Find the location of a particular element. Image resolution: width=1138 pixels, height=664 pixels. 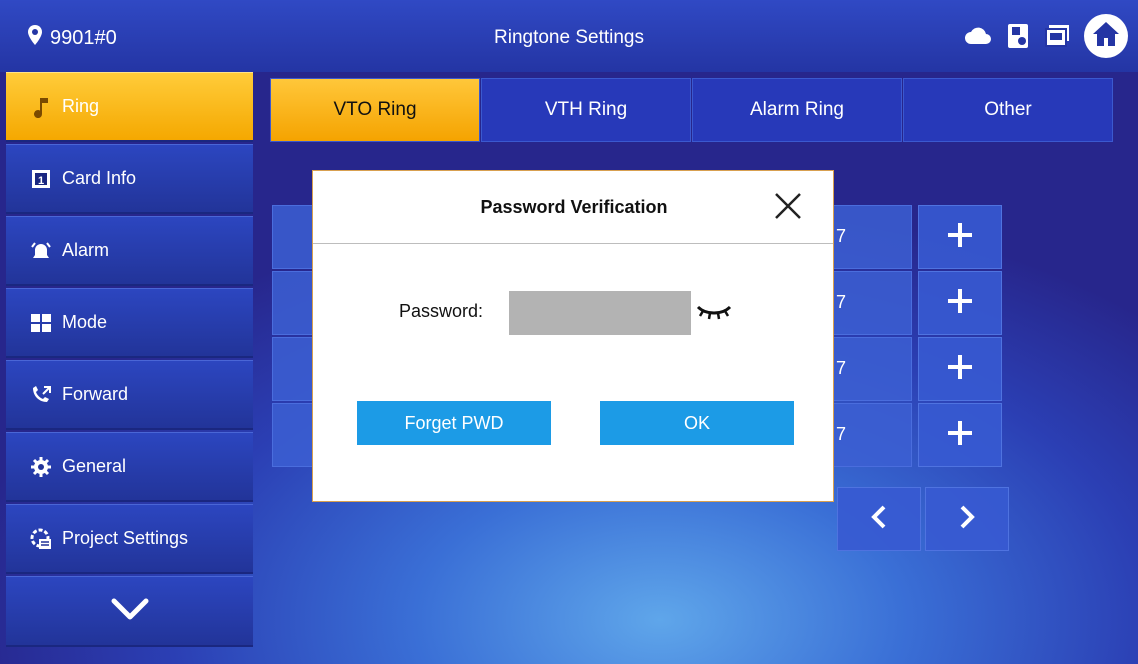

sidebar-item-alarm: Alarm is located at coordinates (129, 251).